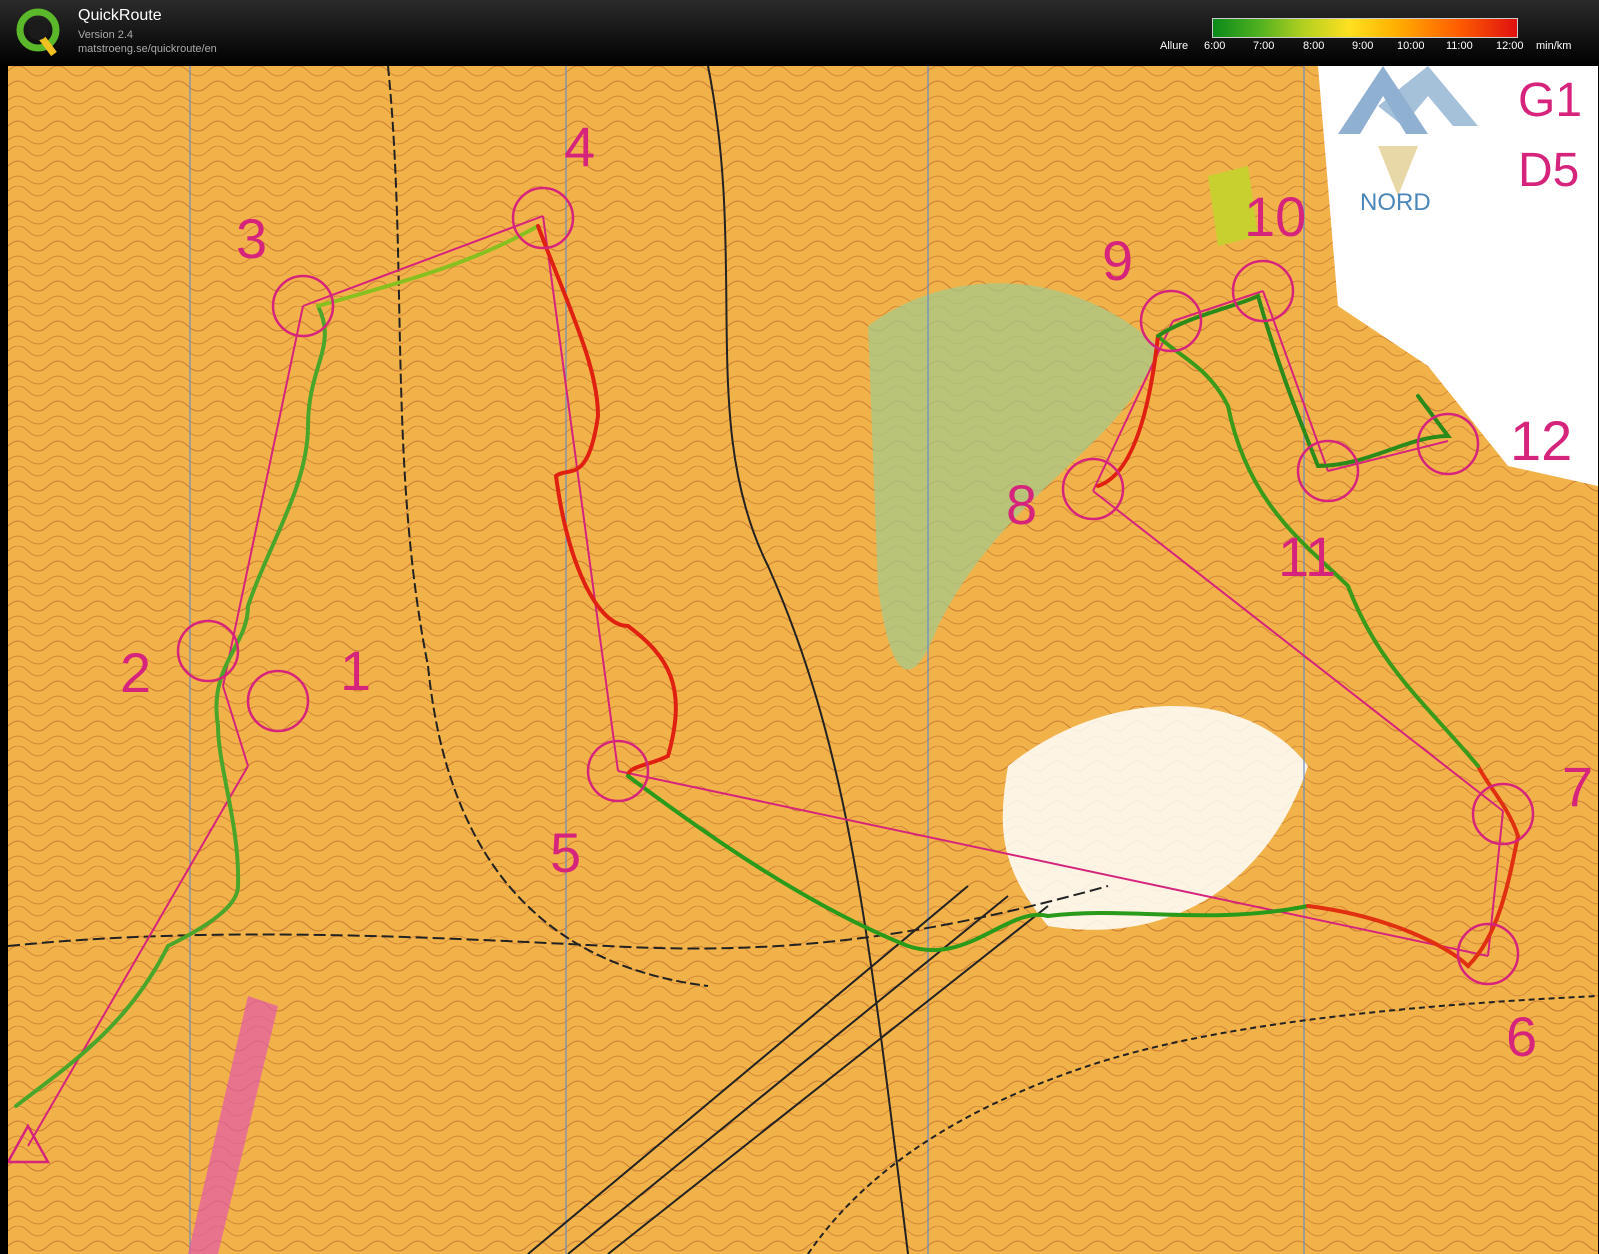 The width and height of the screenshot is (1599, 1254). What do you see at coordinates (147, 49) in the screenshot?
I see `app-url: matstroeng.se/quickroute/en` at bounding box center [147, 49].